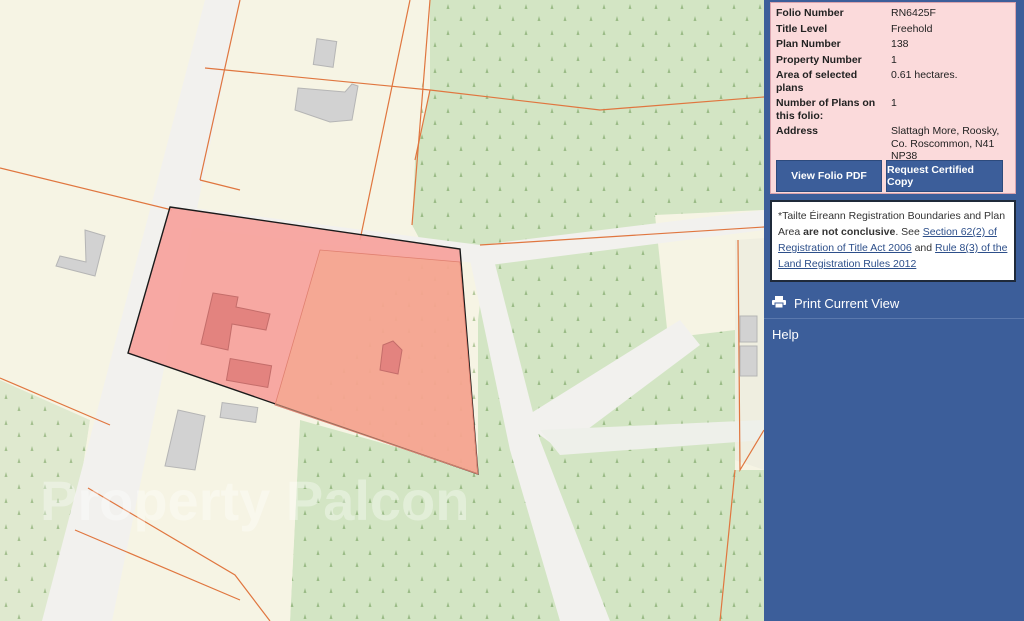  What do you see at coordinates (895, 83) in the screenshot?
I see `info-row: Area of selected plans 0.61 hectares.` at bounding box center [895, 83].